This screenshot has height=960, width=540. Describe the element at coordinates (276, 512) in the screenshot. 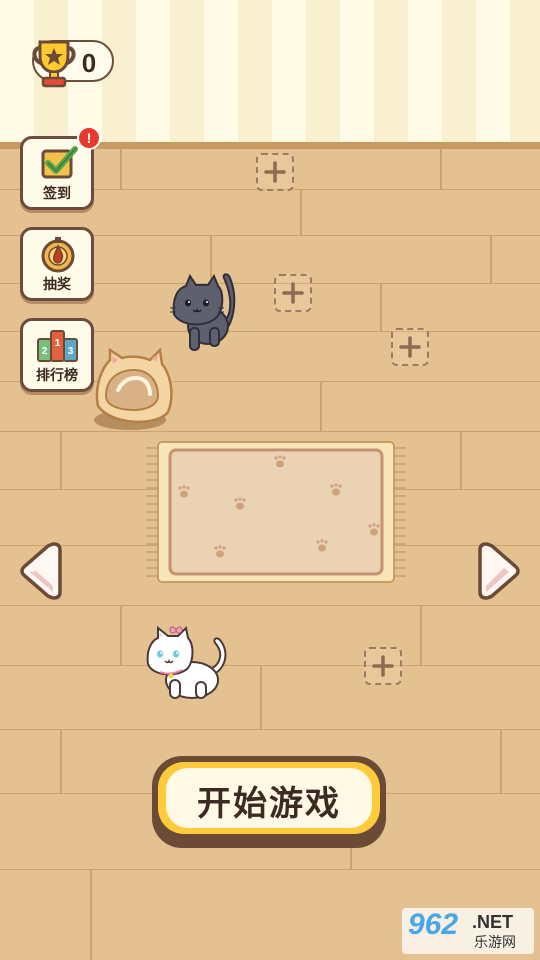

I see `paw-rug` at that location.